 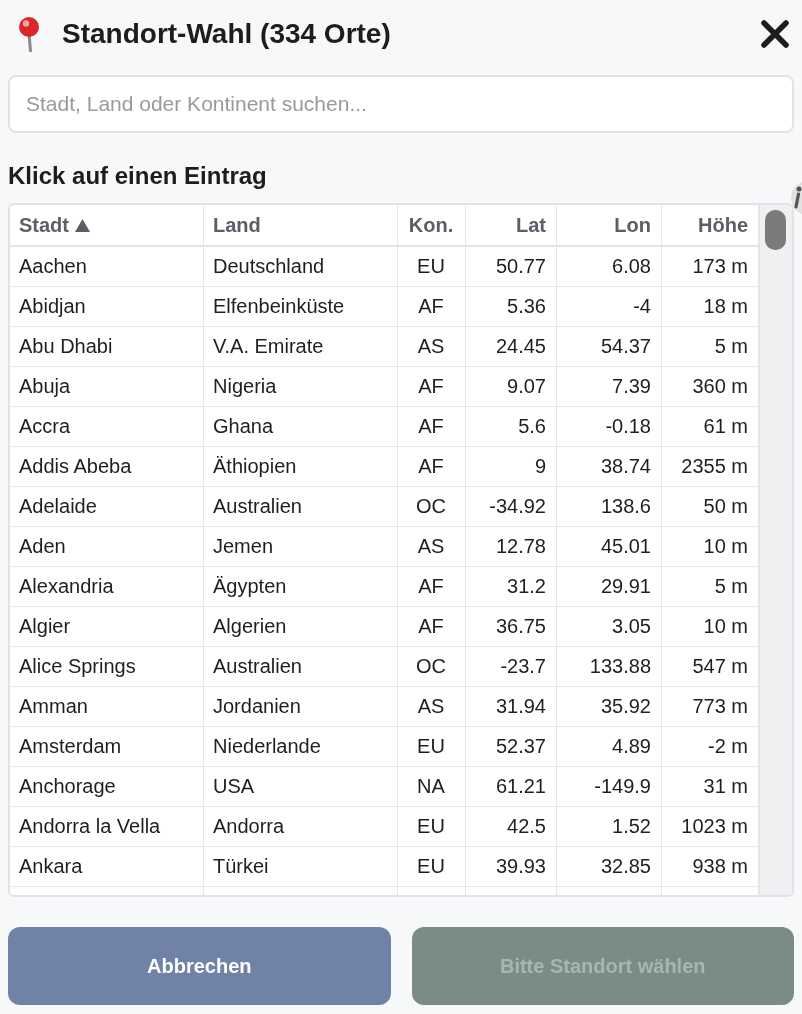 I want to click on dialog-title: Standort-Wahl (334 Orte), so click(x=226, y=34).